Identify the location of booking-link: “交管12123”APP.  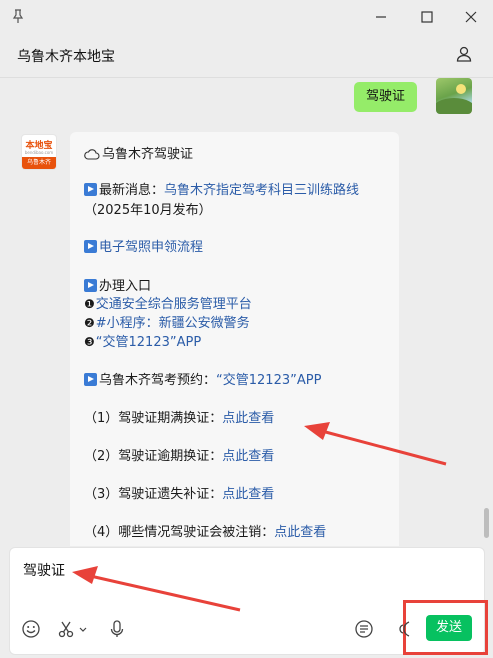
(268, 380).